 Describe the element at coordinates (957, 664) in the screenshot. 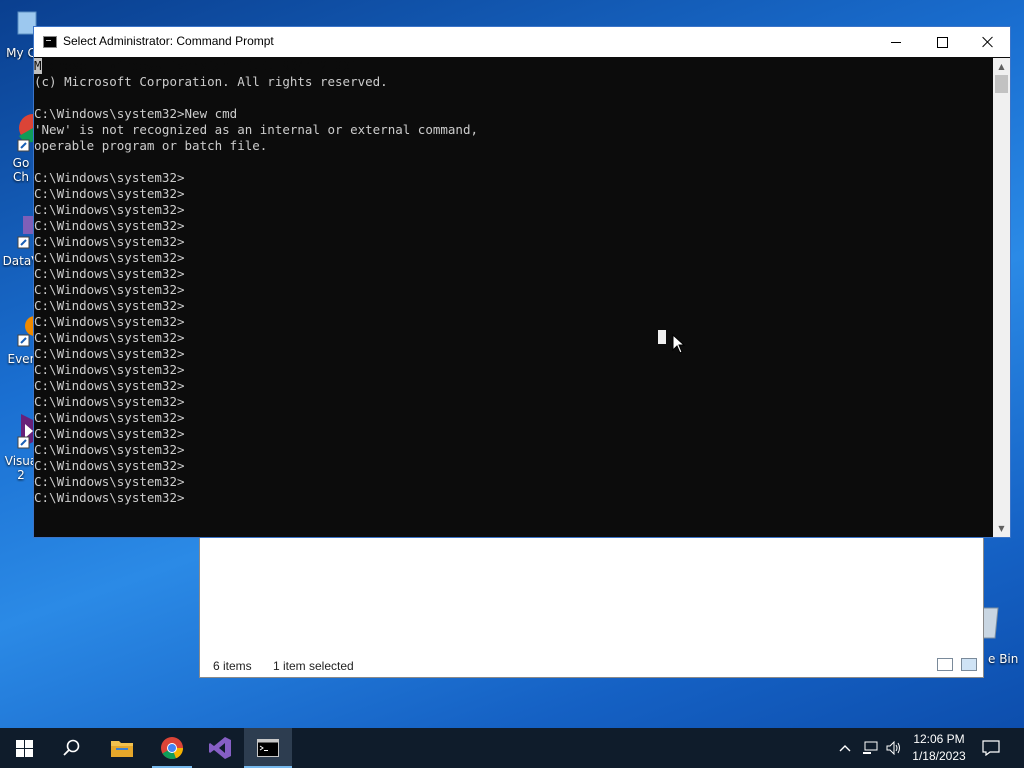

I see `view-switcher` at that location.